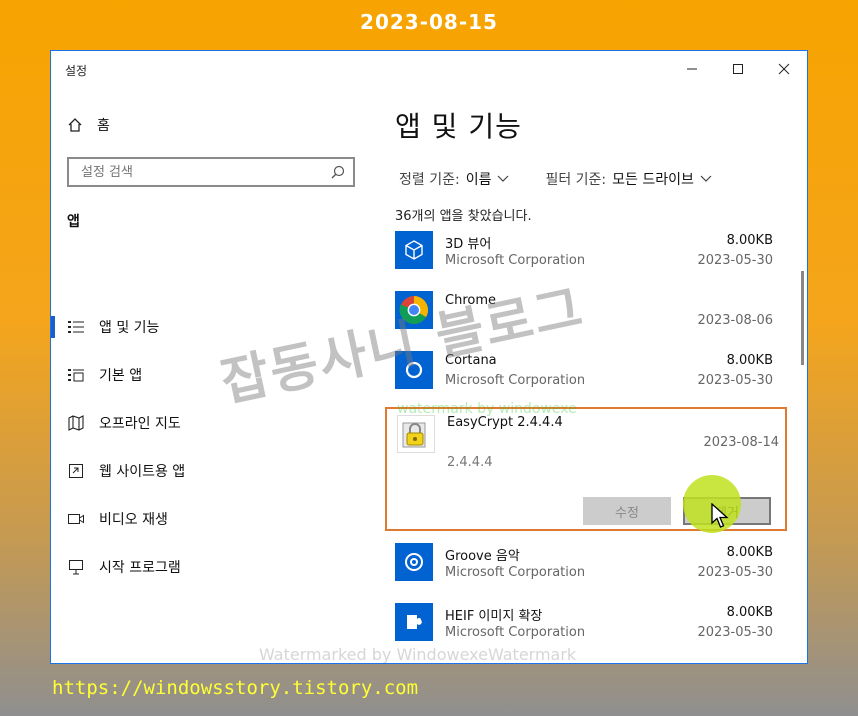 The height and width of the screenshot is (716, 858). I want to click on section-label-apps: 앱, so click(73, 222).